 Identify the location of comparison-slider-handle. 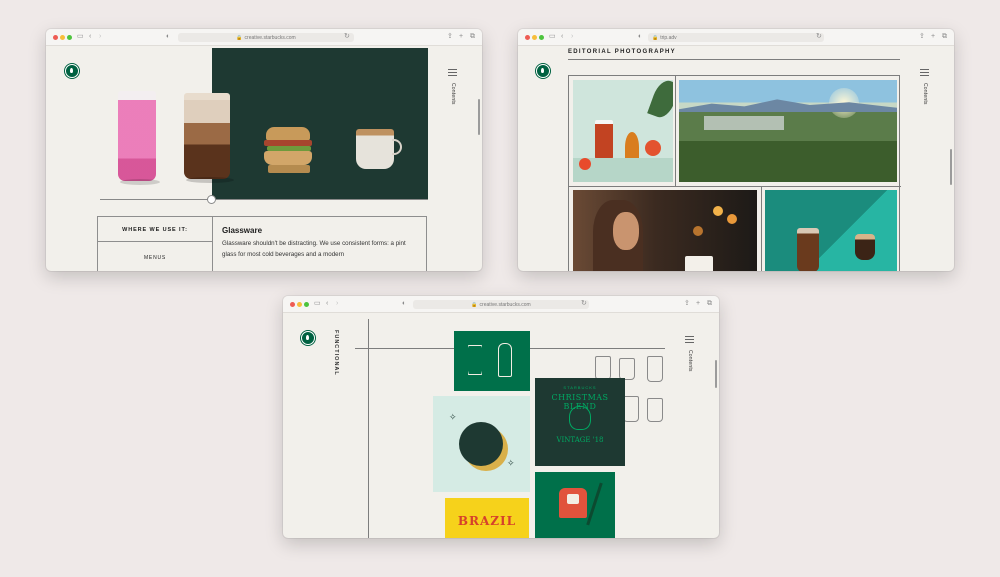
(211, 199).